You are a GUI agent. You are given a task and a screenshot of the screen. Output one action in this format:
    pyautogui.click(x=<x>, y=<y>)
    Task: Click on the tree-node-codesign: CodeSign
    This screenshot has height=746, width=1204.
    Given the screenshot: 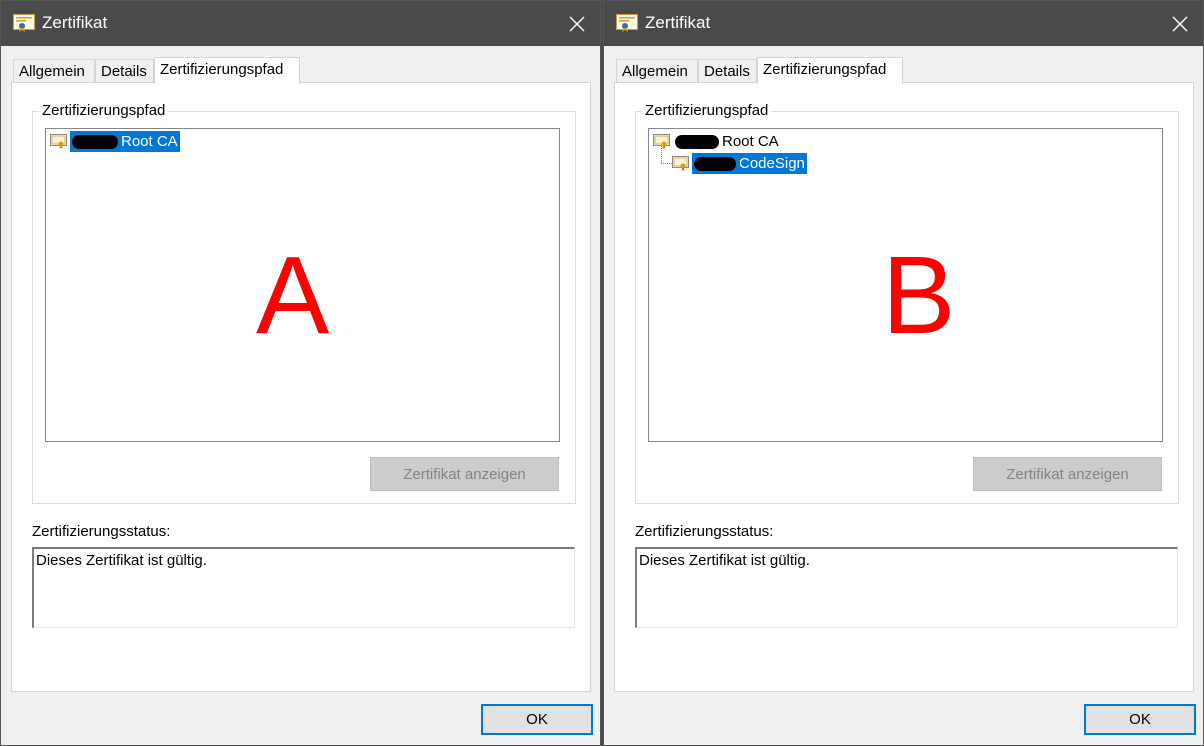 What is the action you would take?
    pyautogui.click(x=739, y=163)
    